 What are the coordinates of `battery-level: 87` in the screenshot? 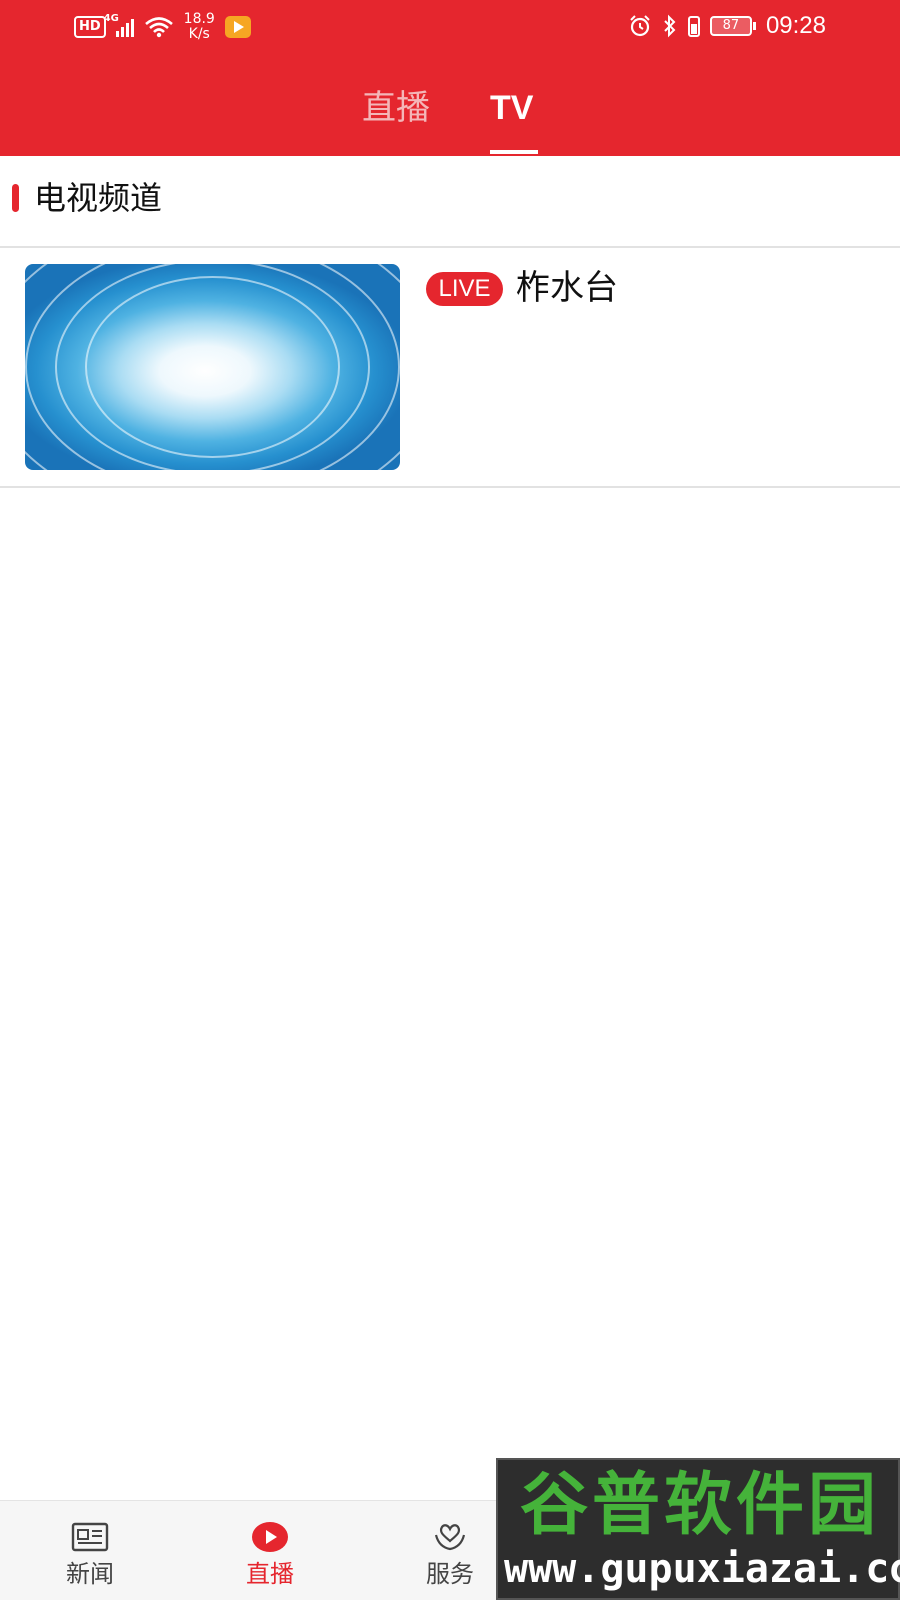 It's located at (730, 26).